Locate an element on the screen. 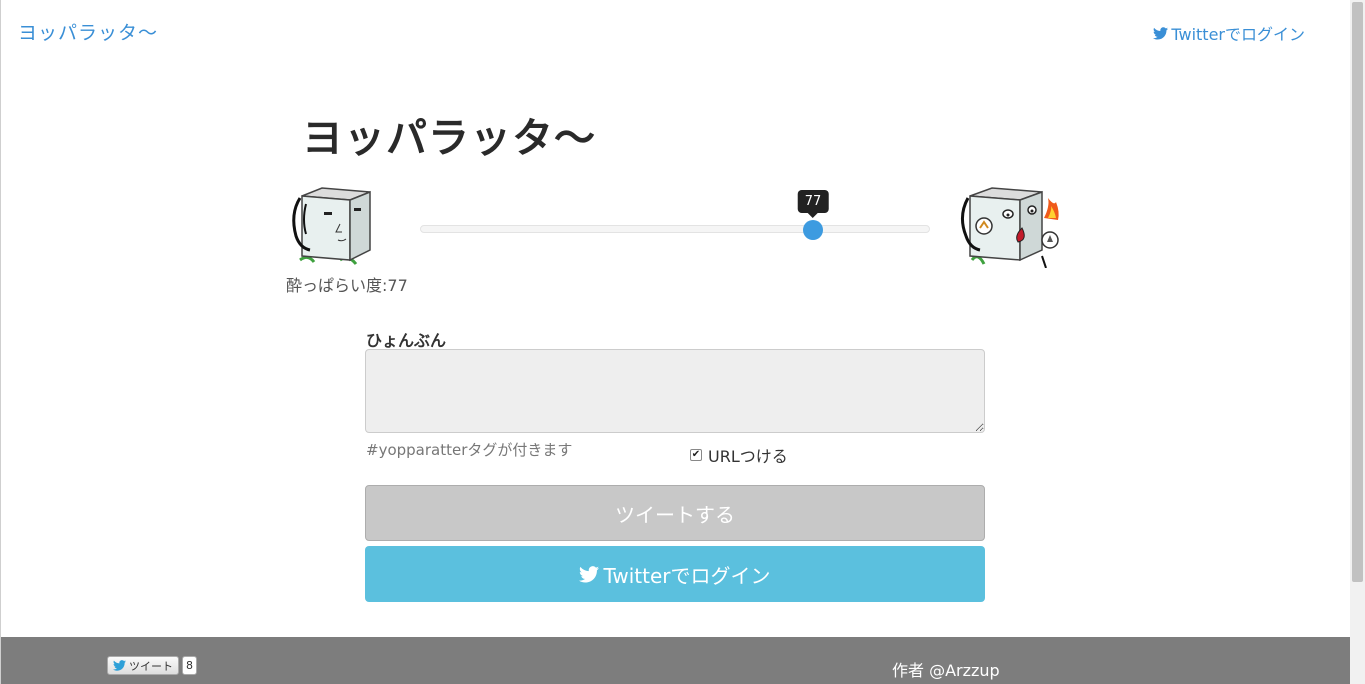 The image size is (1365, 684). tweet-text-input is located at coordinates (675, 391).